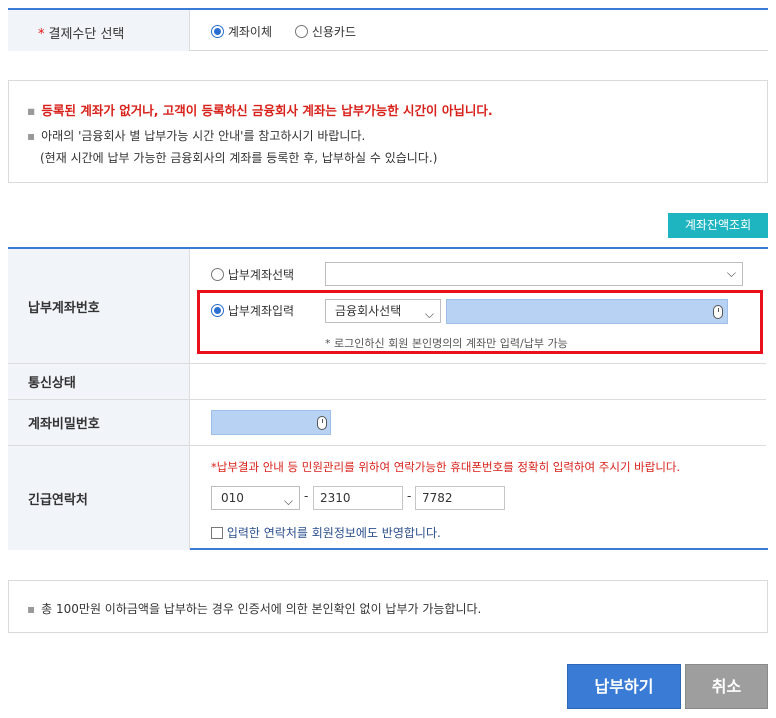 This screenshot has width=776, height=718. Describe the element at coordinates (534, 274) in the screenshot. I see `account-select-dropdown: ⌵` at that location.